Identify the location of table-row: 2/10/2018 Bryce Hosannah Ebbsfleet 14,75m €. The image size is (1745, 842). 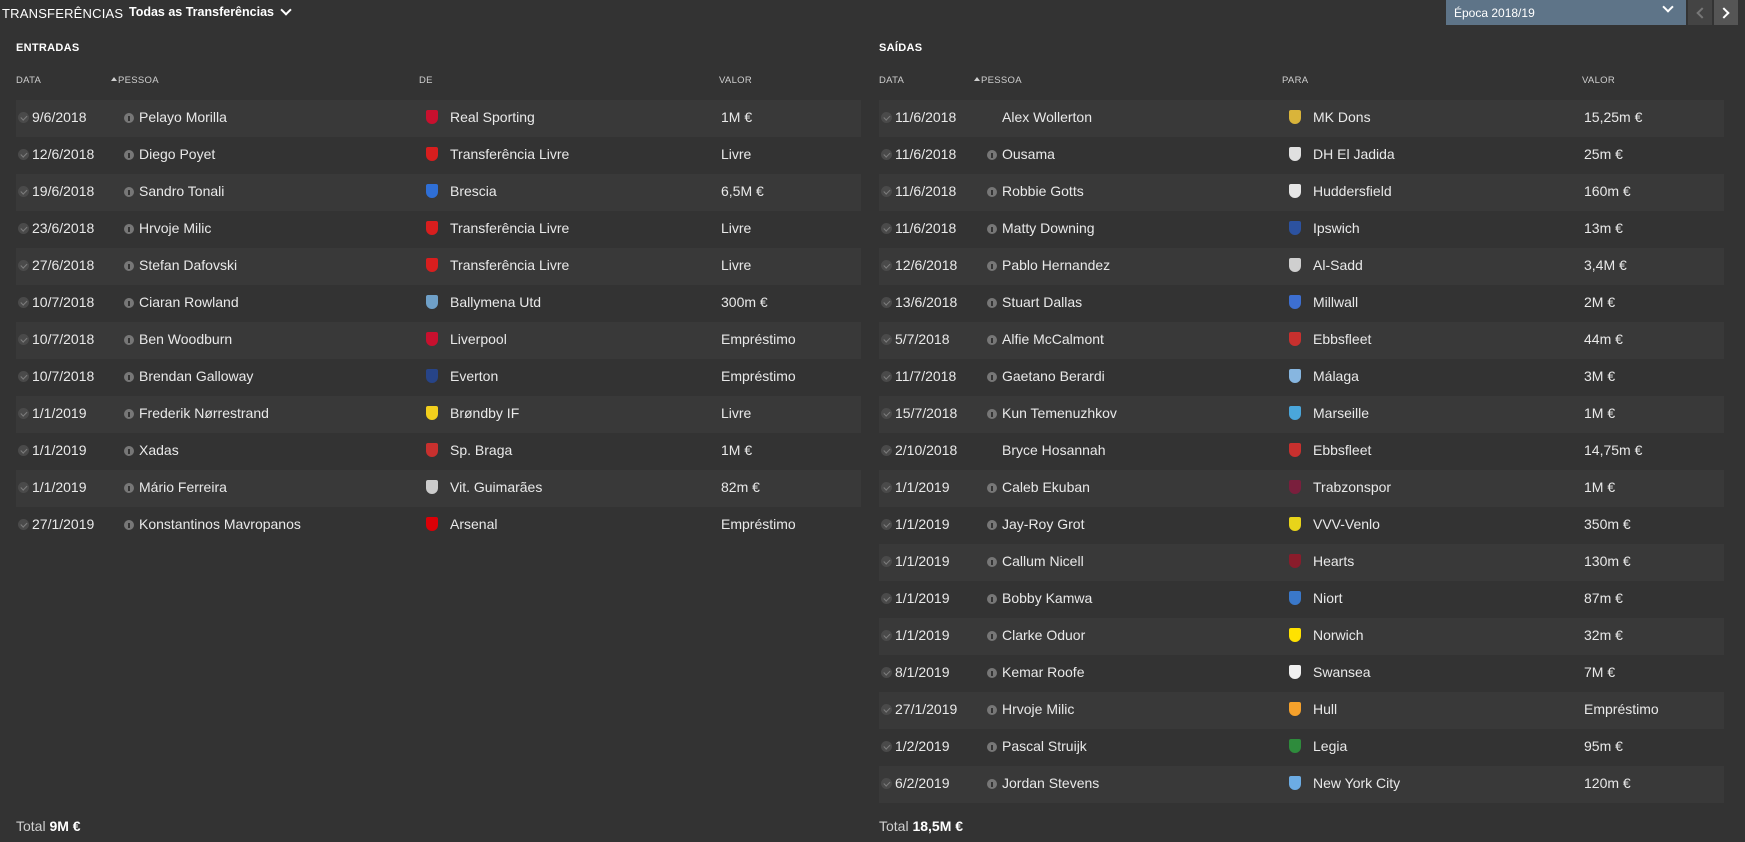
(1301, 451).